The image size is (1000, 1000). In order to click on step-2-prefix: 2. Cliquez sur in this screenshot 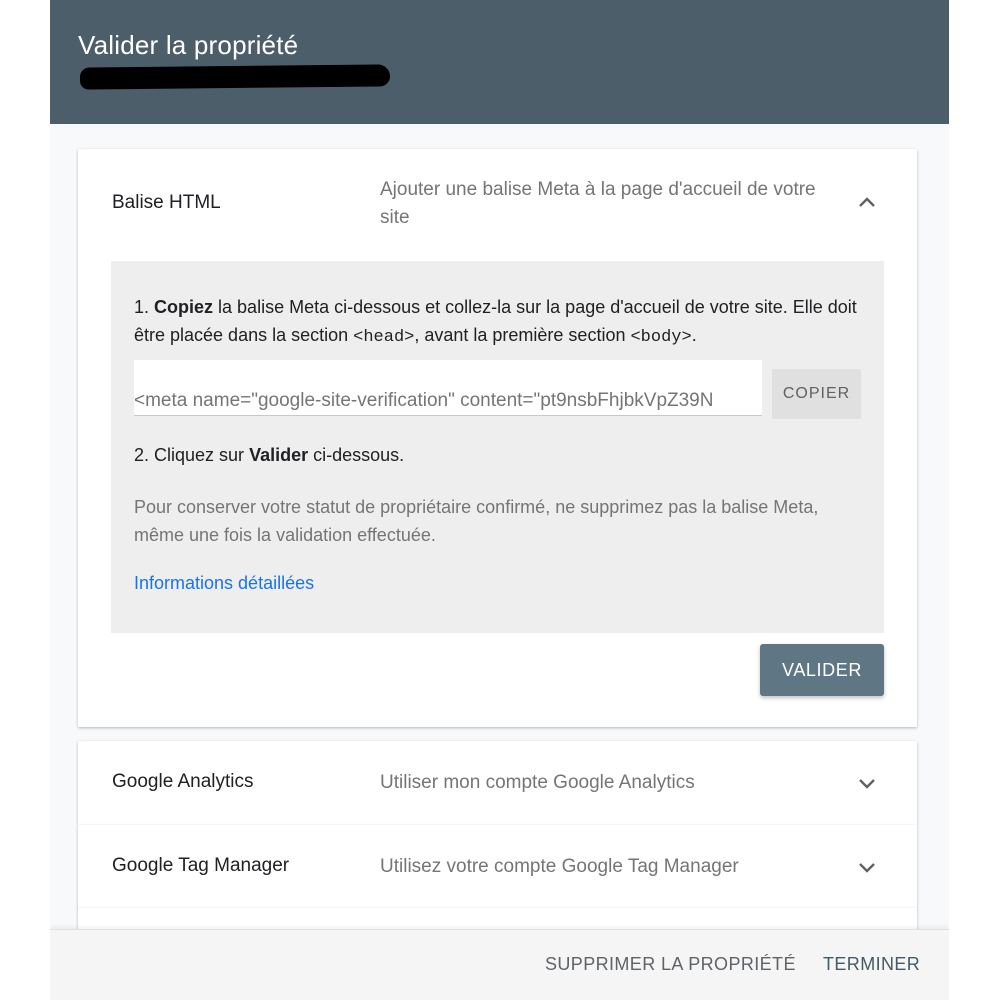, I will do `click(192, 455)`.